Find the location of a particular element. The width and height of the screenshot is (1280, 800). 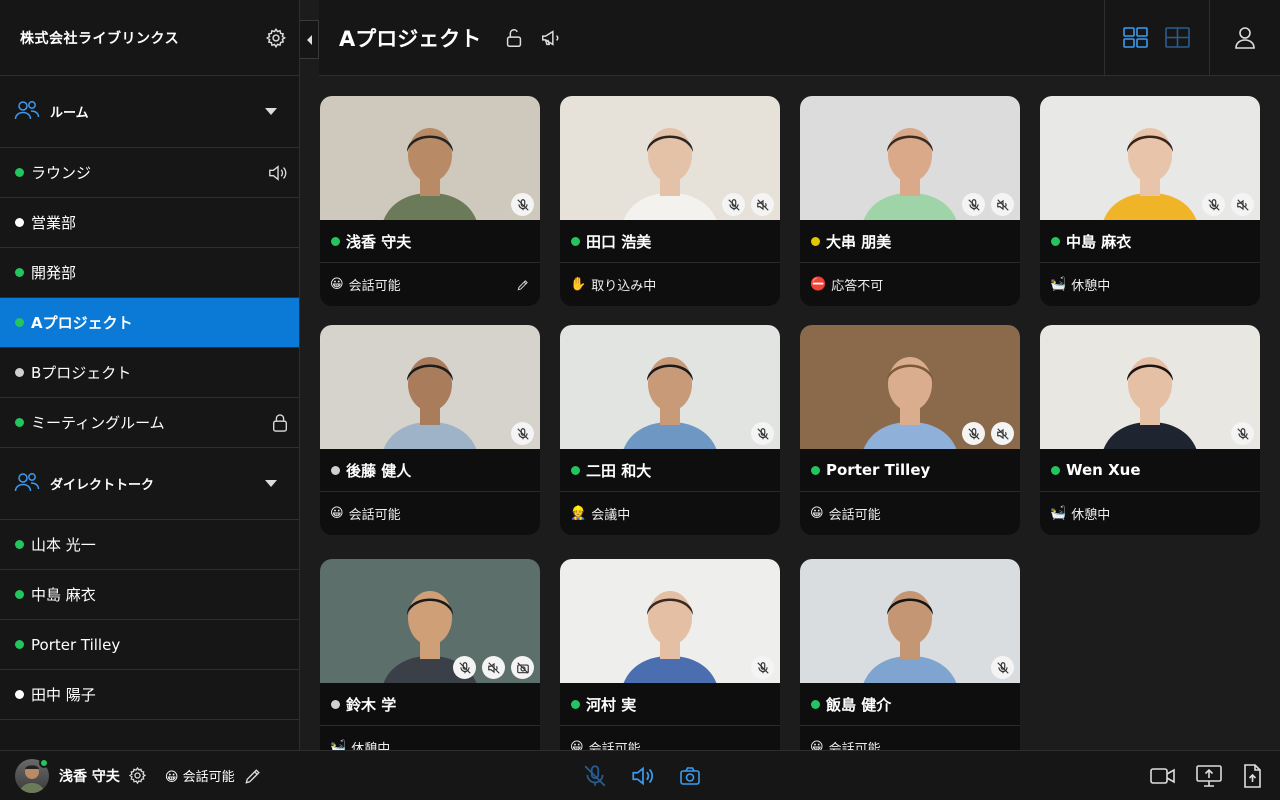

sidebar-room-item: ミーティングルーム is located at coordinates (149, 423).